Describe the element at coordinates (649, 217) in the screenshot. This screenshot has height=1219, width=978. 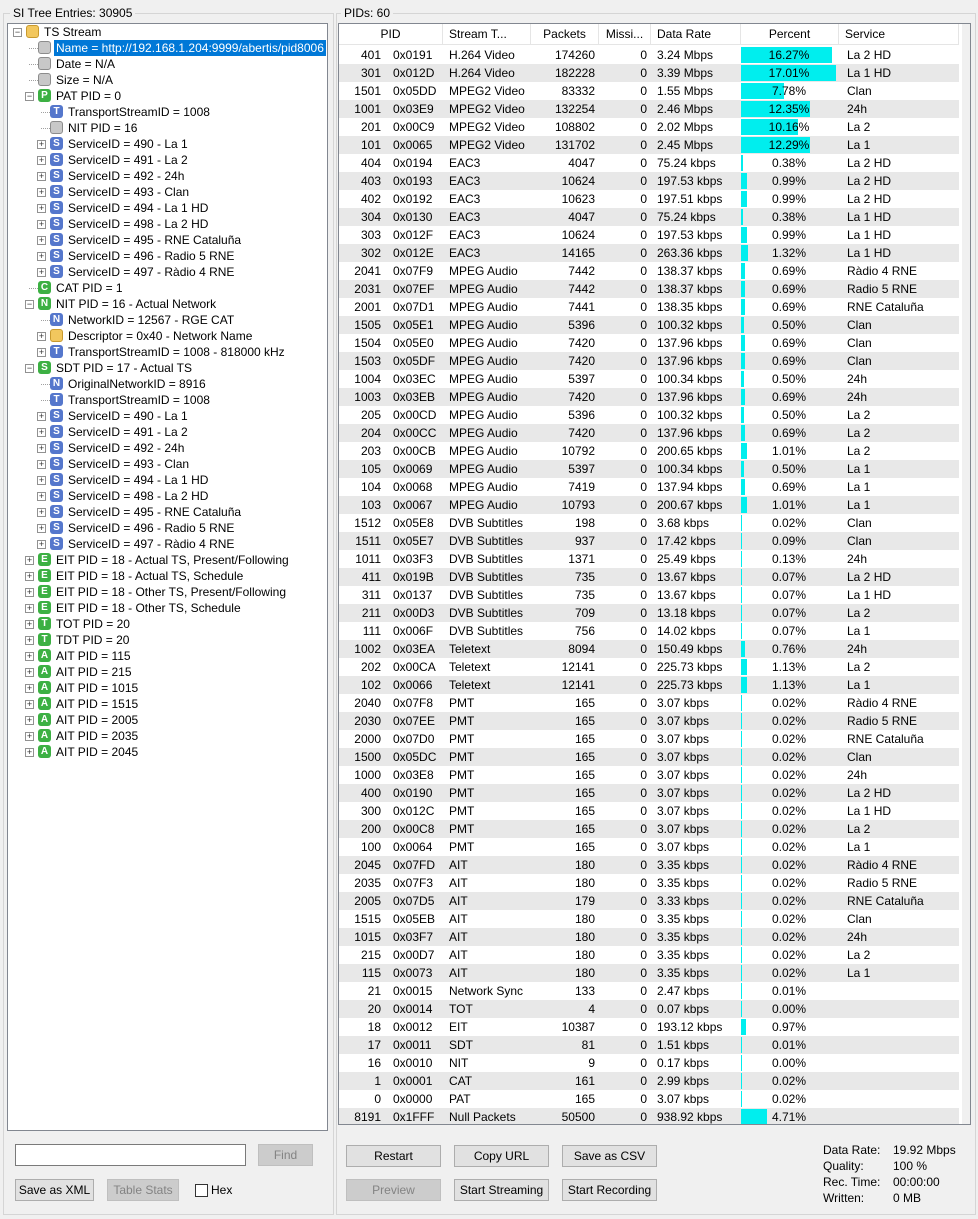
I see `table-row: 304 0x0130 EAC3 4047 0 75.24 kbps 0.38% La 1 HD` at that location.